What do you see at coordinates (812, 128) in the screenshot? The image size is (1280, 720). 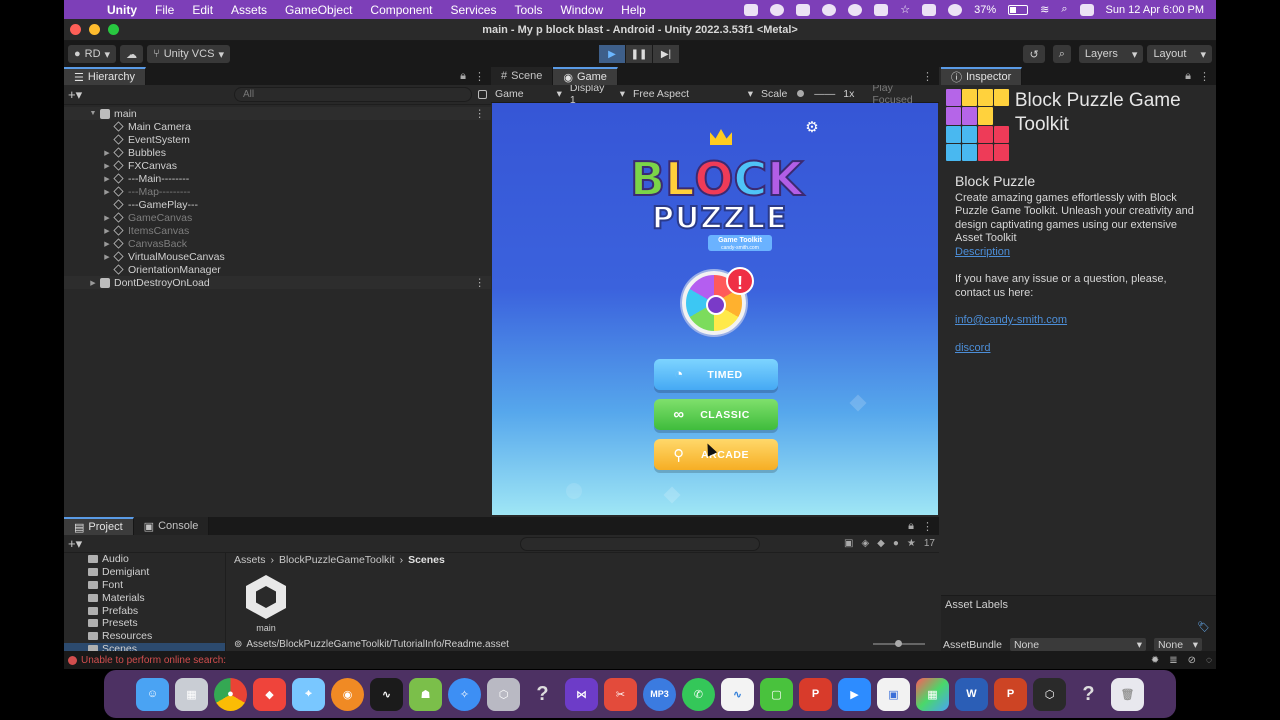 I see `settings-gear-icon: ⚙` at bounding box center [812, 128].